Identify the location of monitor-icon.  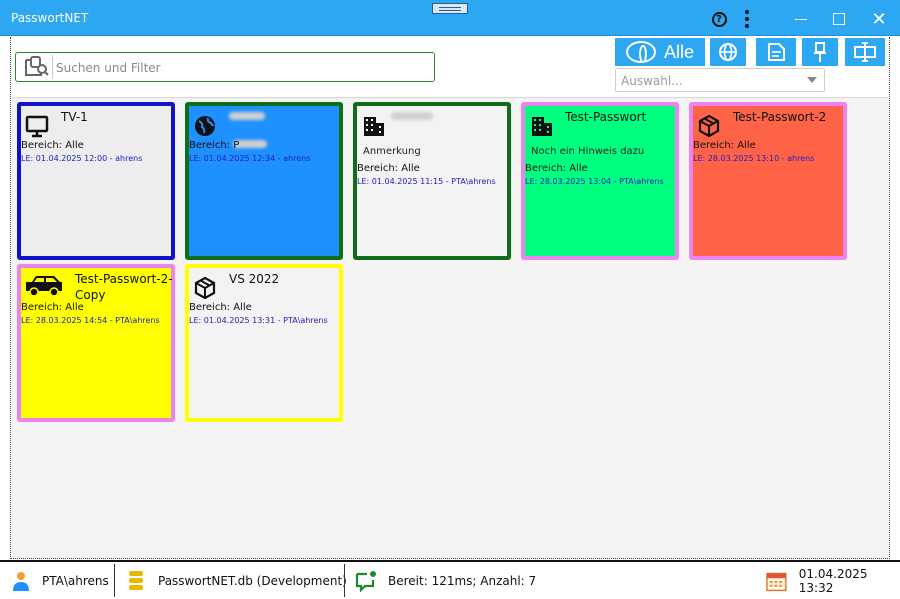
(37, 126).